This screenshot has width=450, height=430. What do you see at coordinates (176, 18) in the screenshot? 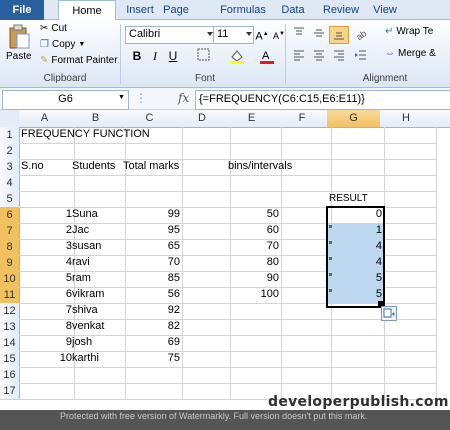
I see `tab-page-layout: Page Layout` at bounding box center [176, 18].